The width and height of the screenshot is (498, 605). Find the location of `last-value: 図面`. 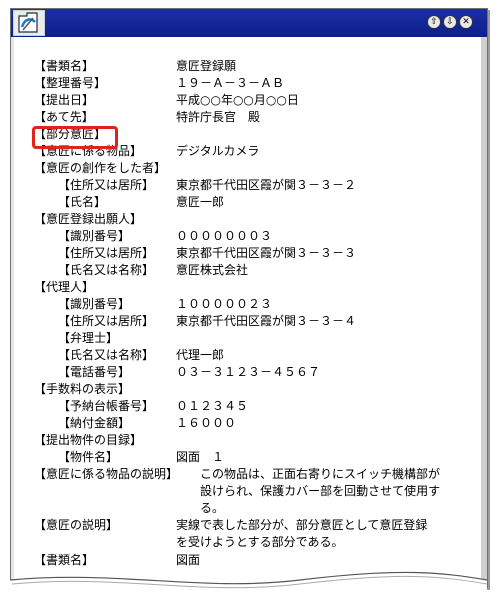

last-value: 図面 is located at coordinates (188, 560).